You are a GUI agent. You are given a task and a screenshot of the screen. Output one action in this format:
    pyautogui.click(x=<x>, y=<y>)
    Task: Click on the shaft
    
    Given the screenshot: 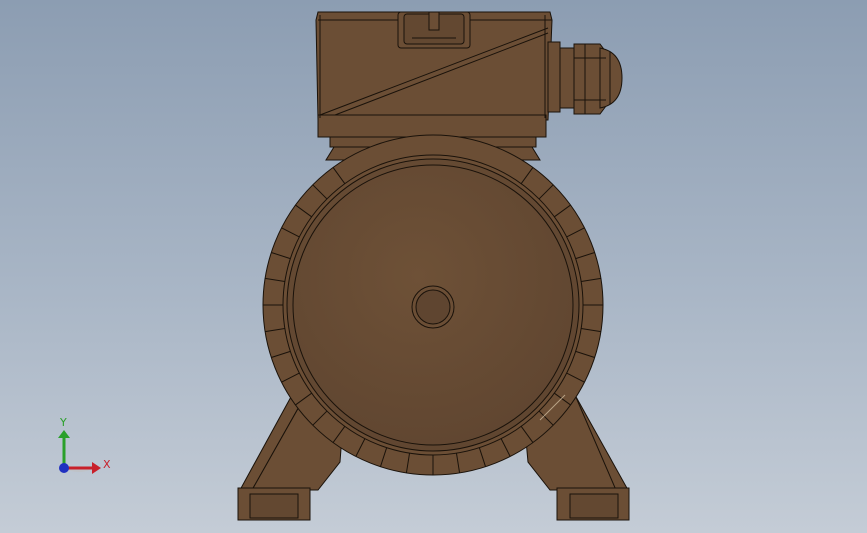 What is the action you would take?
    pyautogui.click(x=433, y=307)
    